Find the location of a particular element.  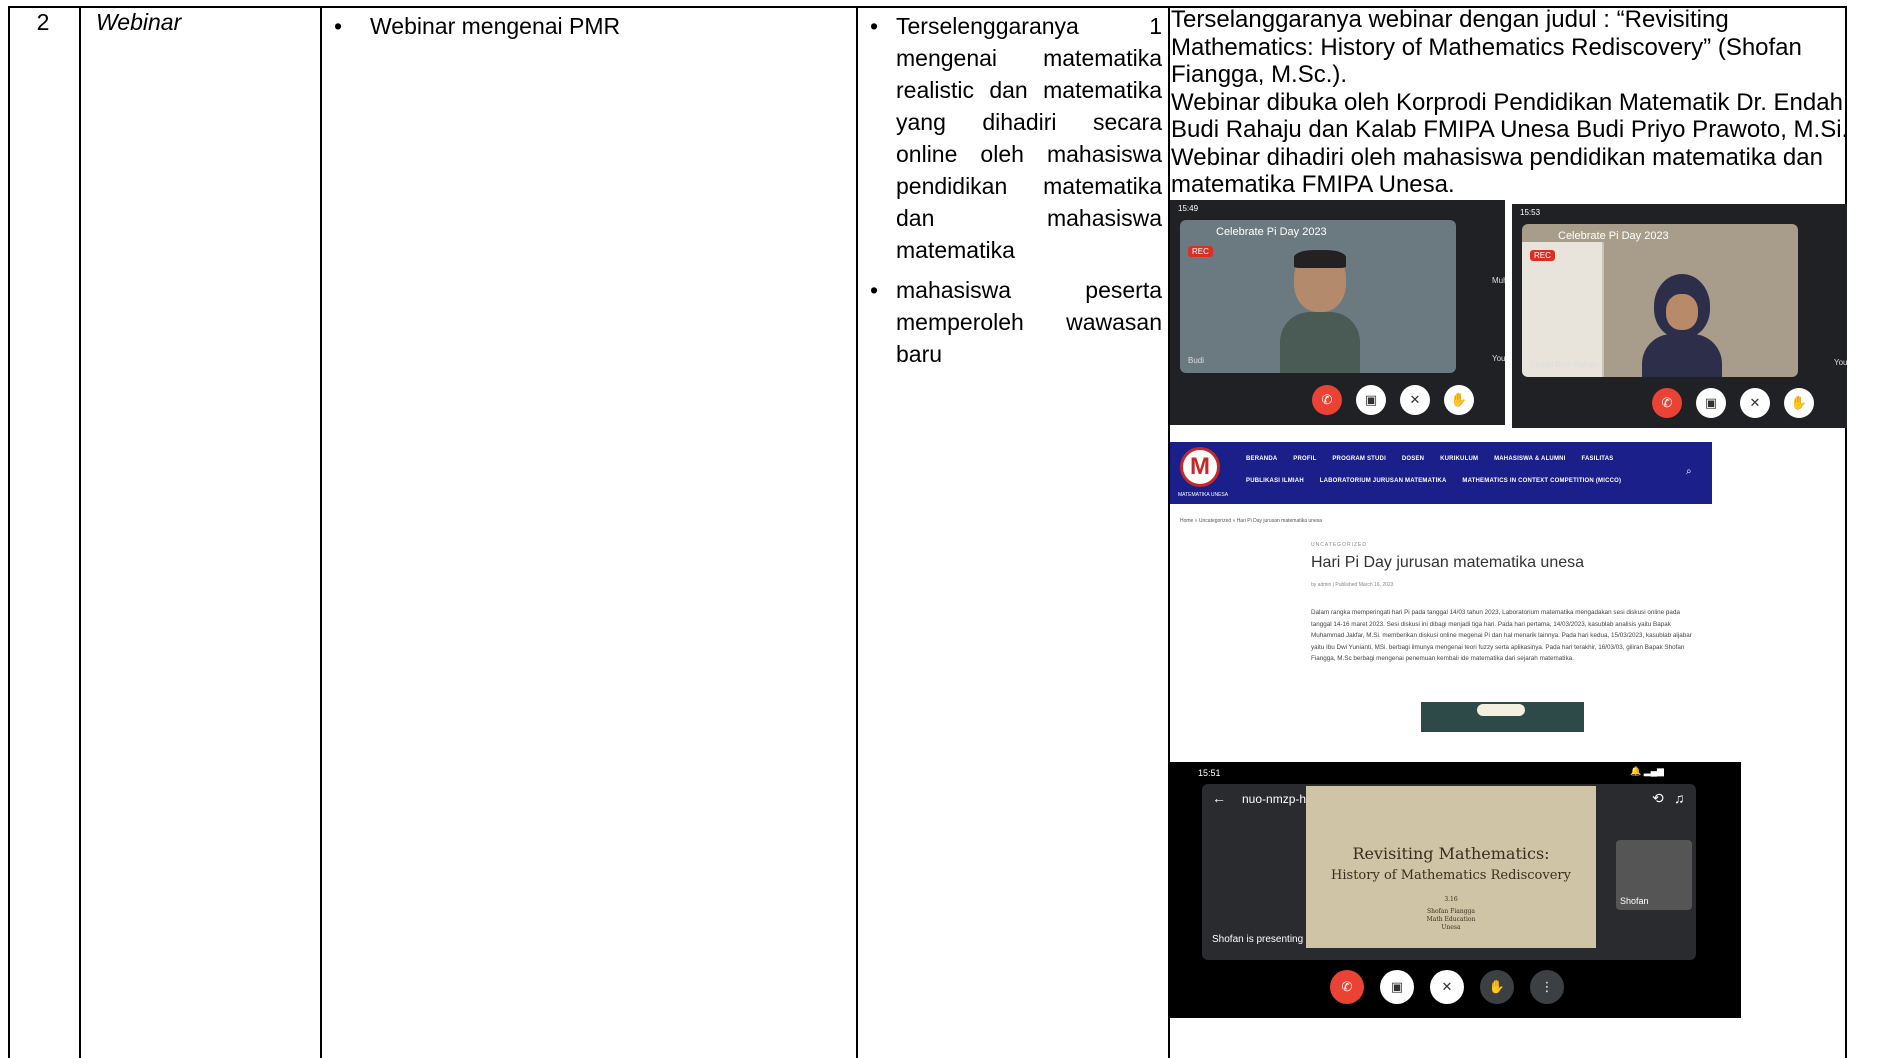

presenter-thumbnail: Shofan is located at coordinates (1654, 875).